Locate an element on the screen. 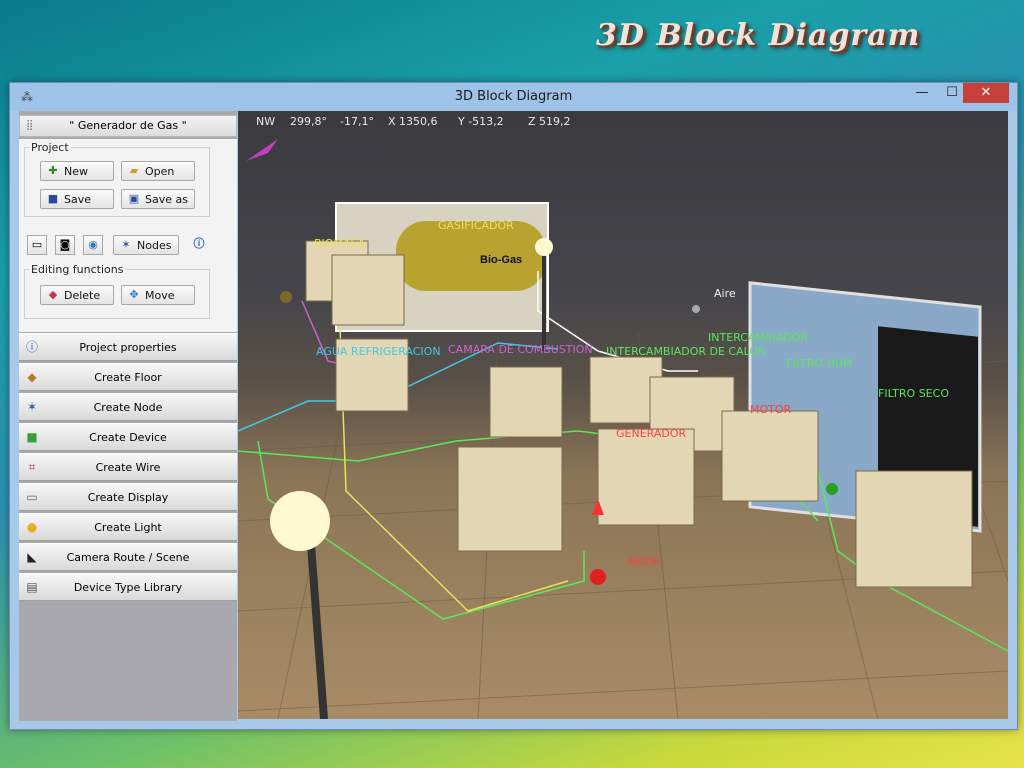 Image resolution: width=1024 pixels, height=768 pixels. globe-button: ◉ is located at coordinates (93, 245).